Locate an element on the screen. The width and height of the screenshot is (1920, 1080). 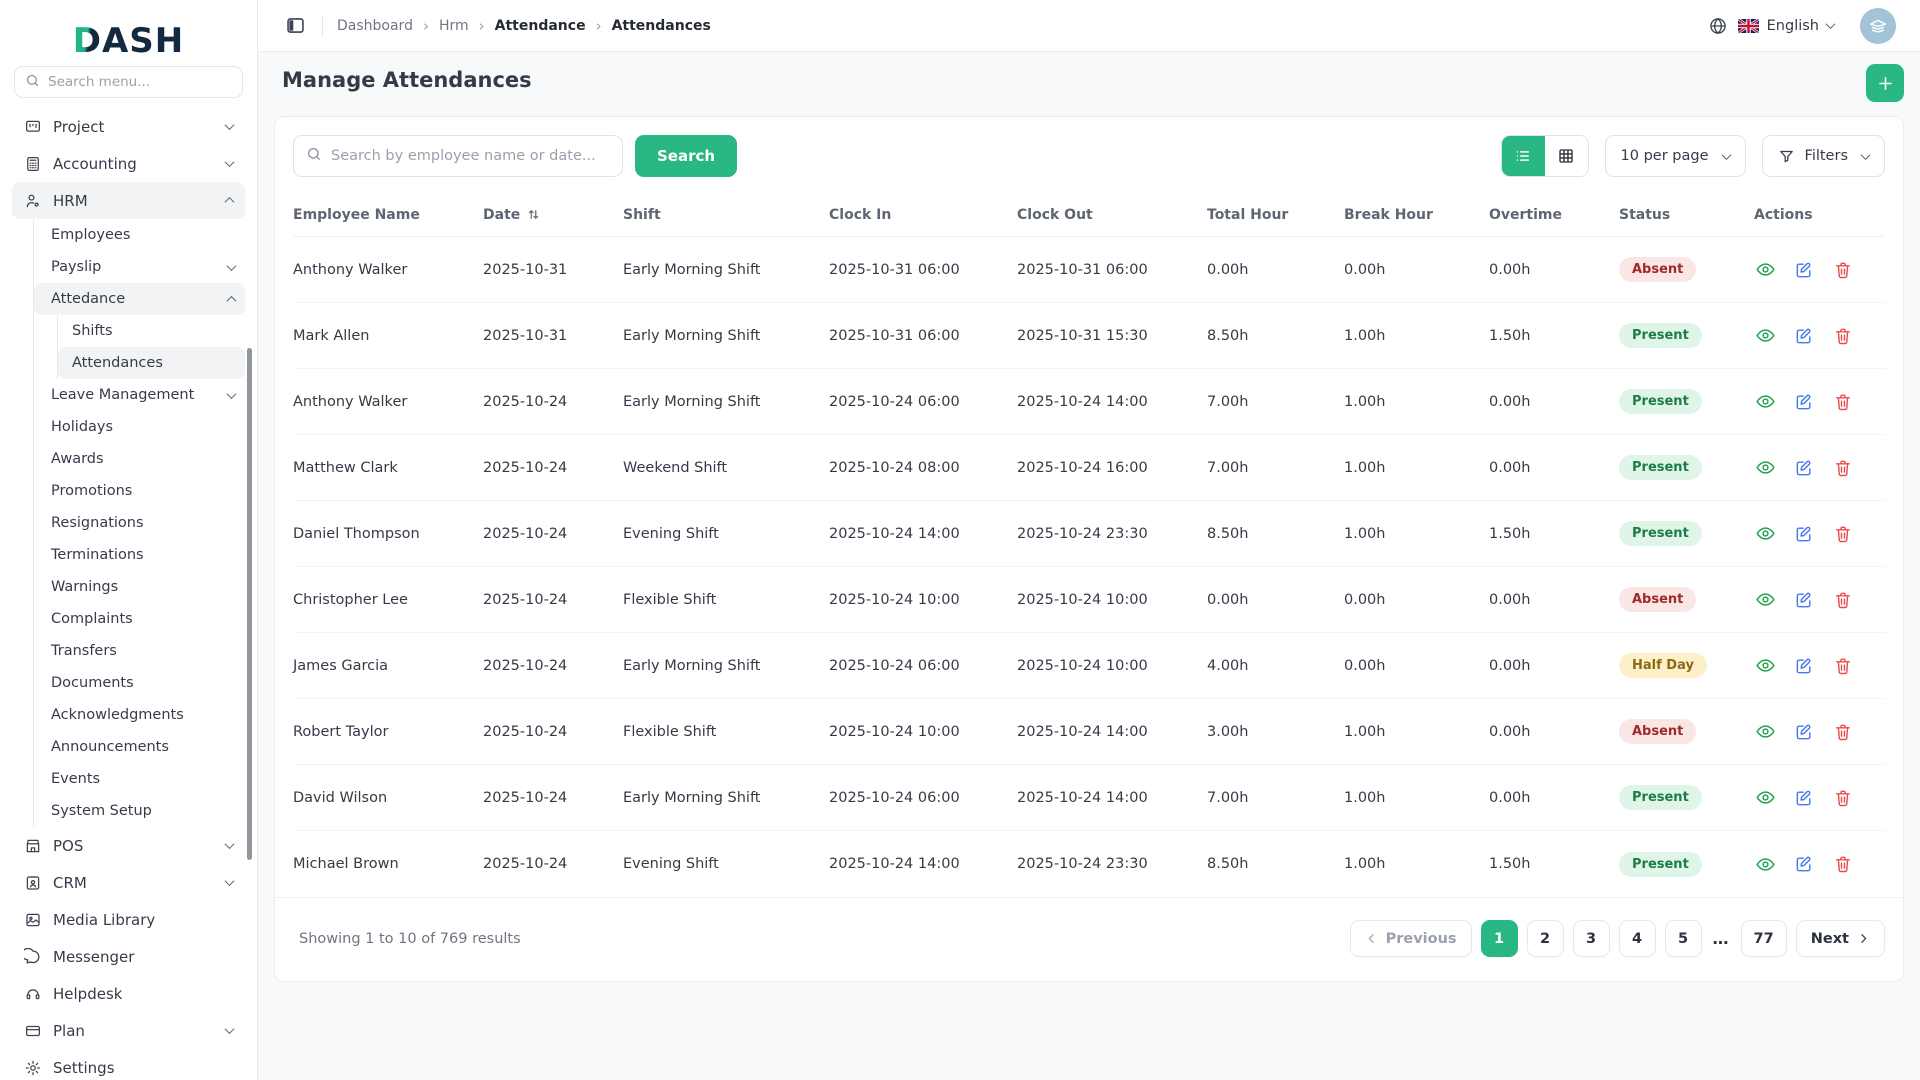
sidebar-item-project: Project is located at coordinates (128, 126).